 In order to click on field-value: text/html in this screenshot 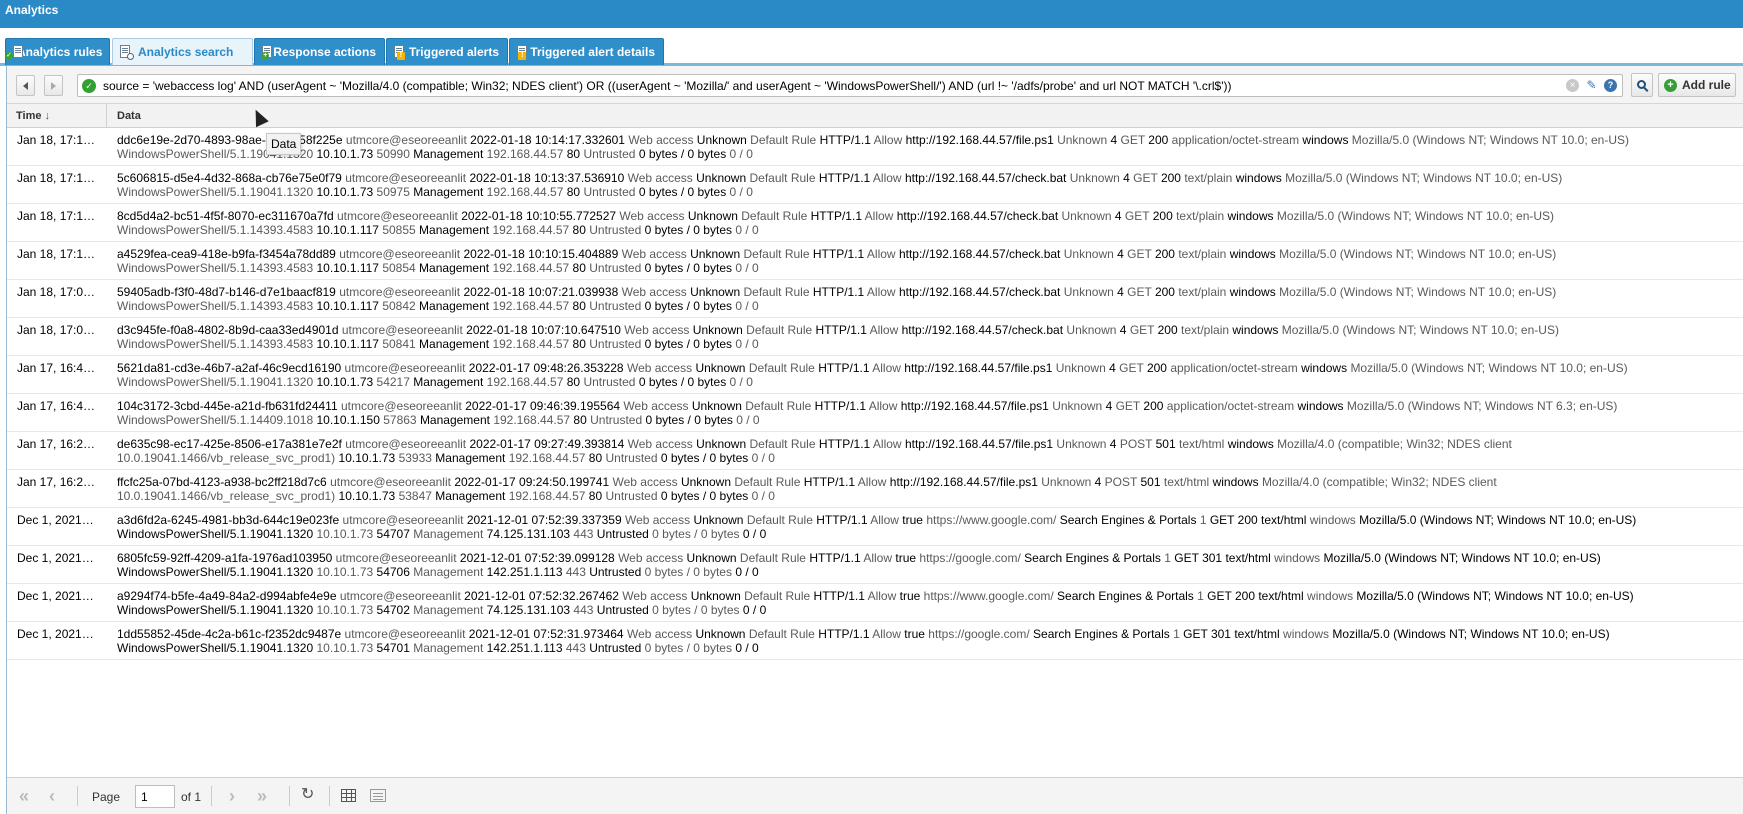, I will do `click(1202, 444)`.